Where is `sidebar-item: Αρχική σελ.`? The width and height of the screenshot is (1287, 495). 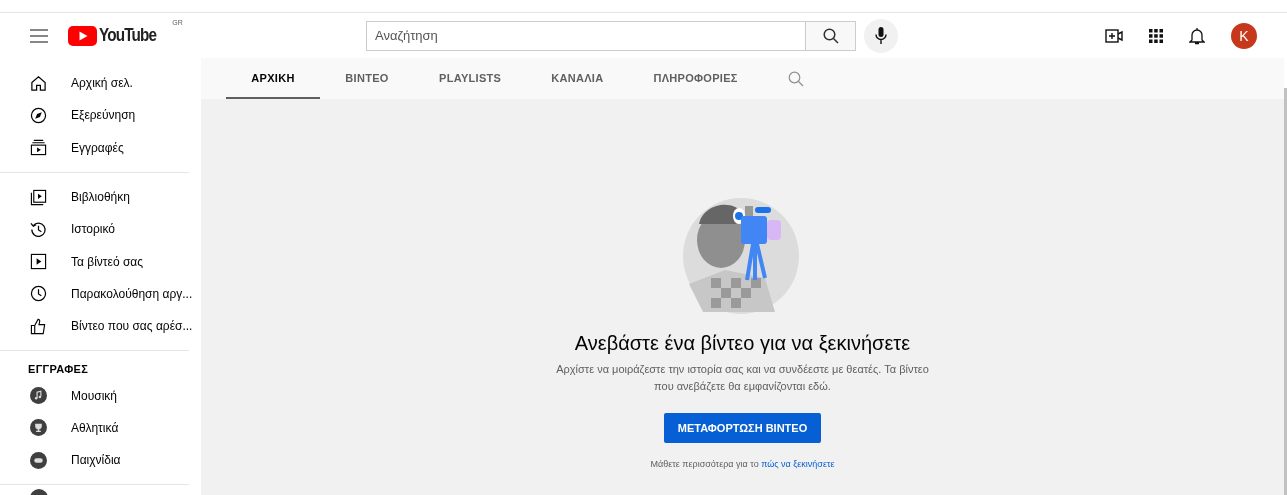
sidebar-item: Αρχική σελ. is located at coordinates (94, 83).